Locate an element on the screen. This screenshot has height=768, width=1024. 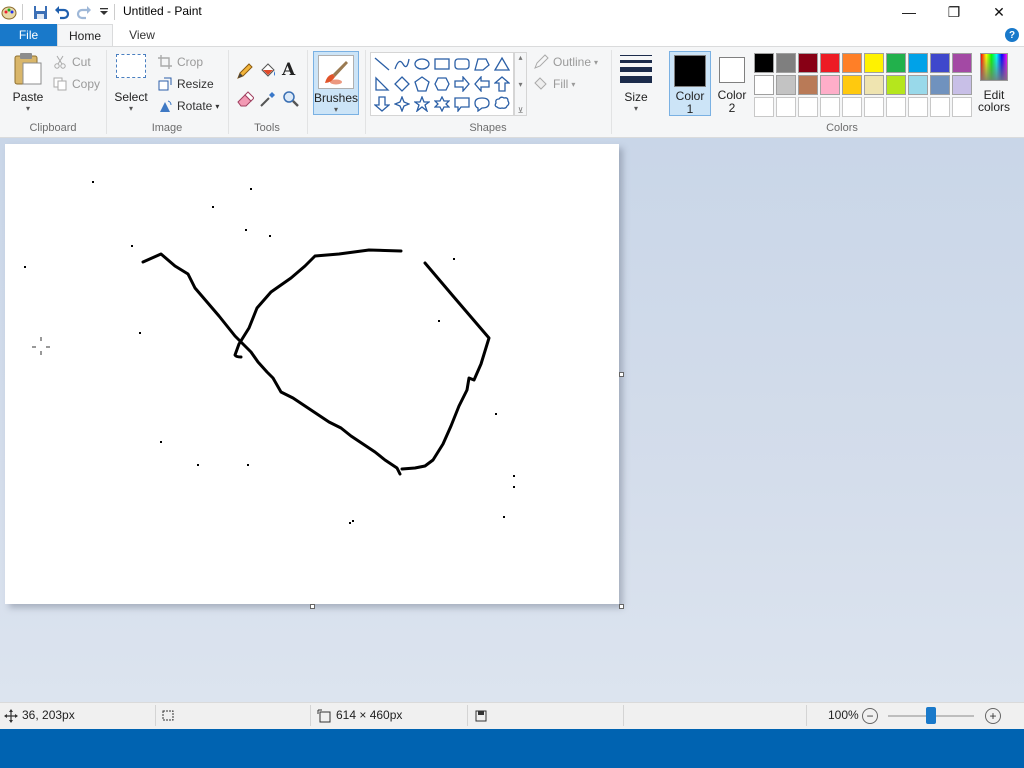
zoom-in-button: + is located at coordinates (993, 716).